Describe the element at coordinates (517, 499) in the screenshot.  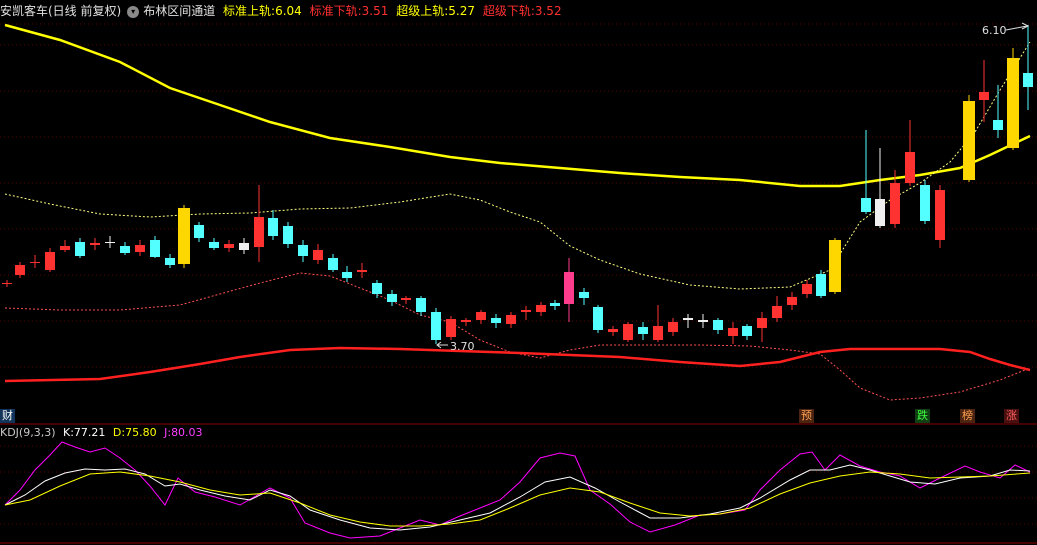
I see `kdj-d-line` at that location.